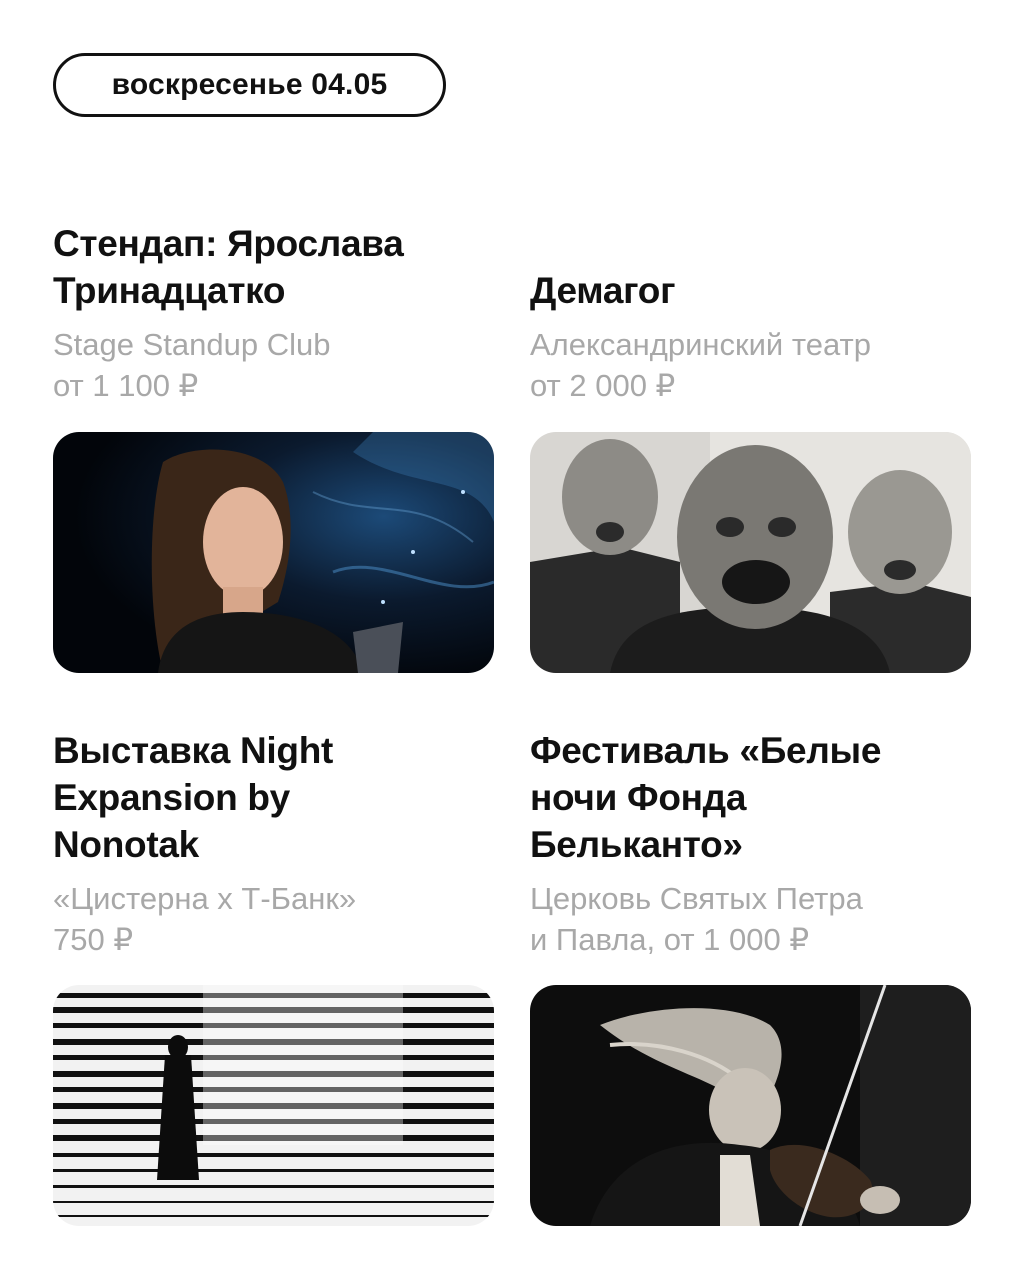 The height and width of the screenshot is (1280, 1024). What do you see at coordinates (273, 1105) in the screenshot?
I see `event-image-striped-installation` at bounding box center [273, 1105].